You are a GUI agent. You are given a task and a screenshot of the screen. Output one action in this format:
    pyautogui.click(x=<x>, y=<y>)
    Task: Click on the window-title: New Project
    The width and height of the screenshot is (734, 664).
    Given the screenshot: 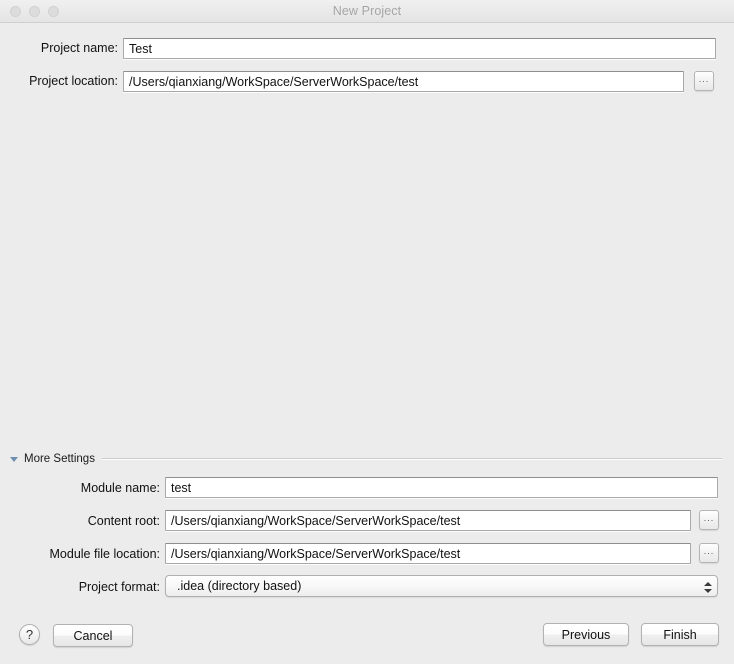 What is the action you would take?
    pyautogui.click(x=367, y=11)
    